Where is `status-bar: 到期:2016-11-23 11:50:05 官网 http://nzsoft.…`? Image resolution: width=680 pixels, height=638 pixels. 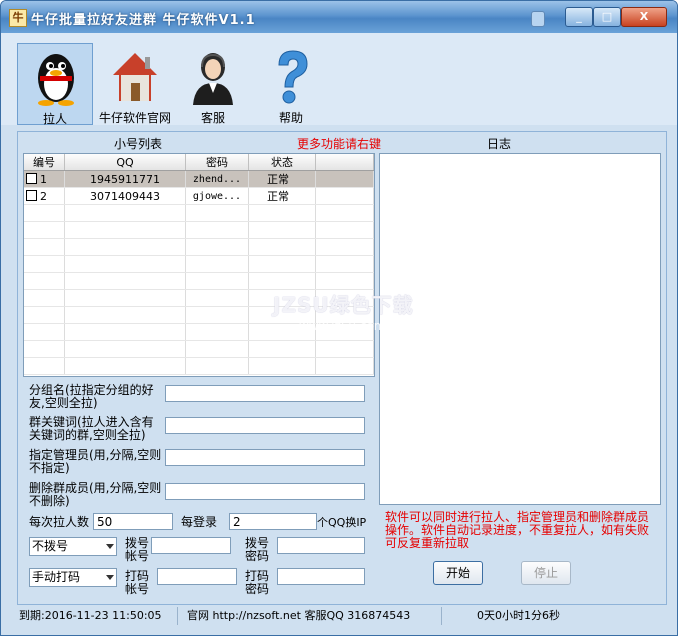
status-bar: 到期:2016-11-23 11:50:05 官网 http://nzsoft.… is located at coordinates (342, 616).